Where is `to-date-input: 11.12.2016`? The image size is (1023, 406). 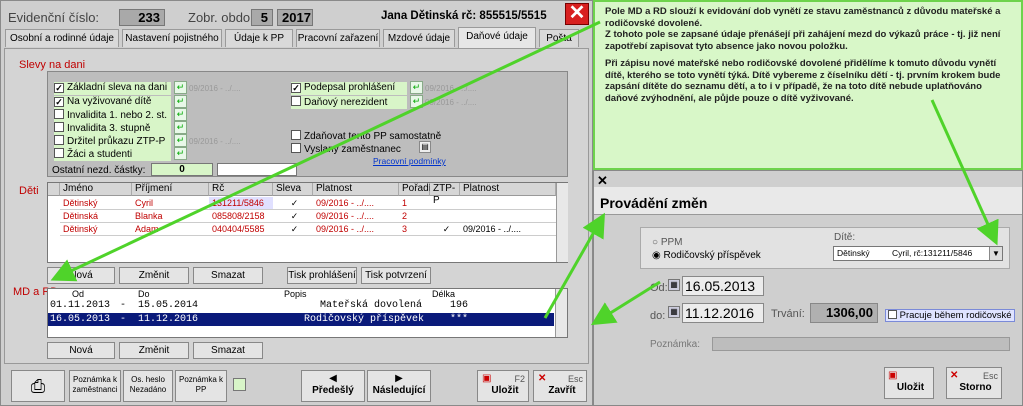 to-date-input: 11.12.2016 is located at coordinates (723, 313).